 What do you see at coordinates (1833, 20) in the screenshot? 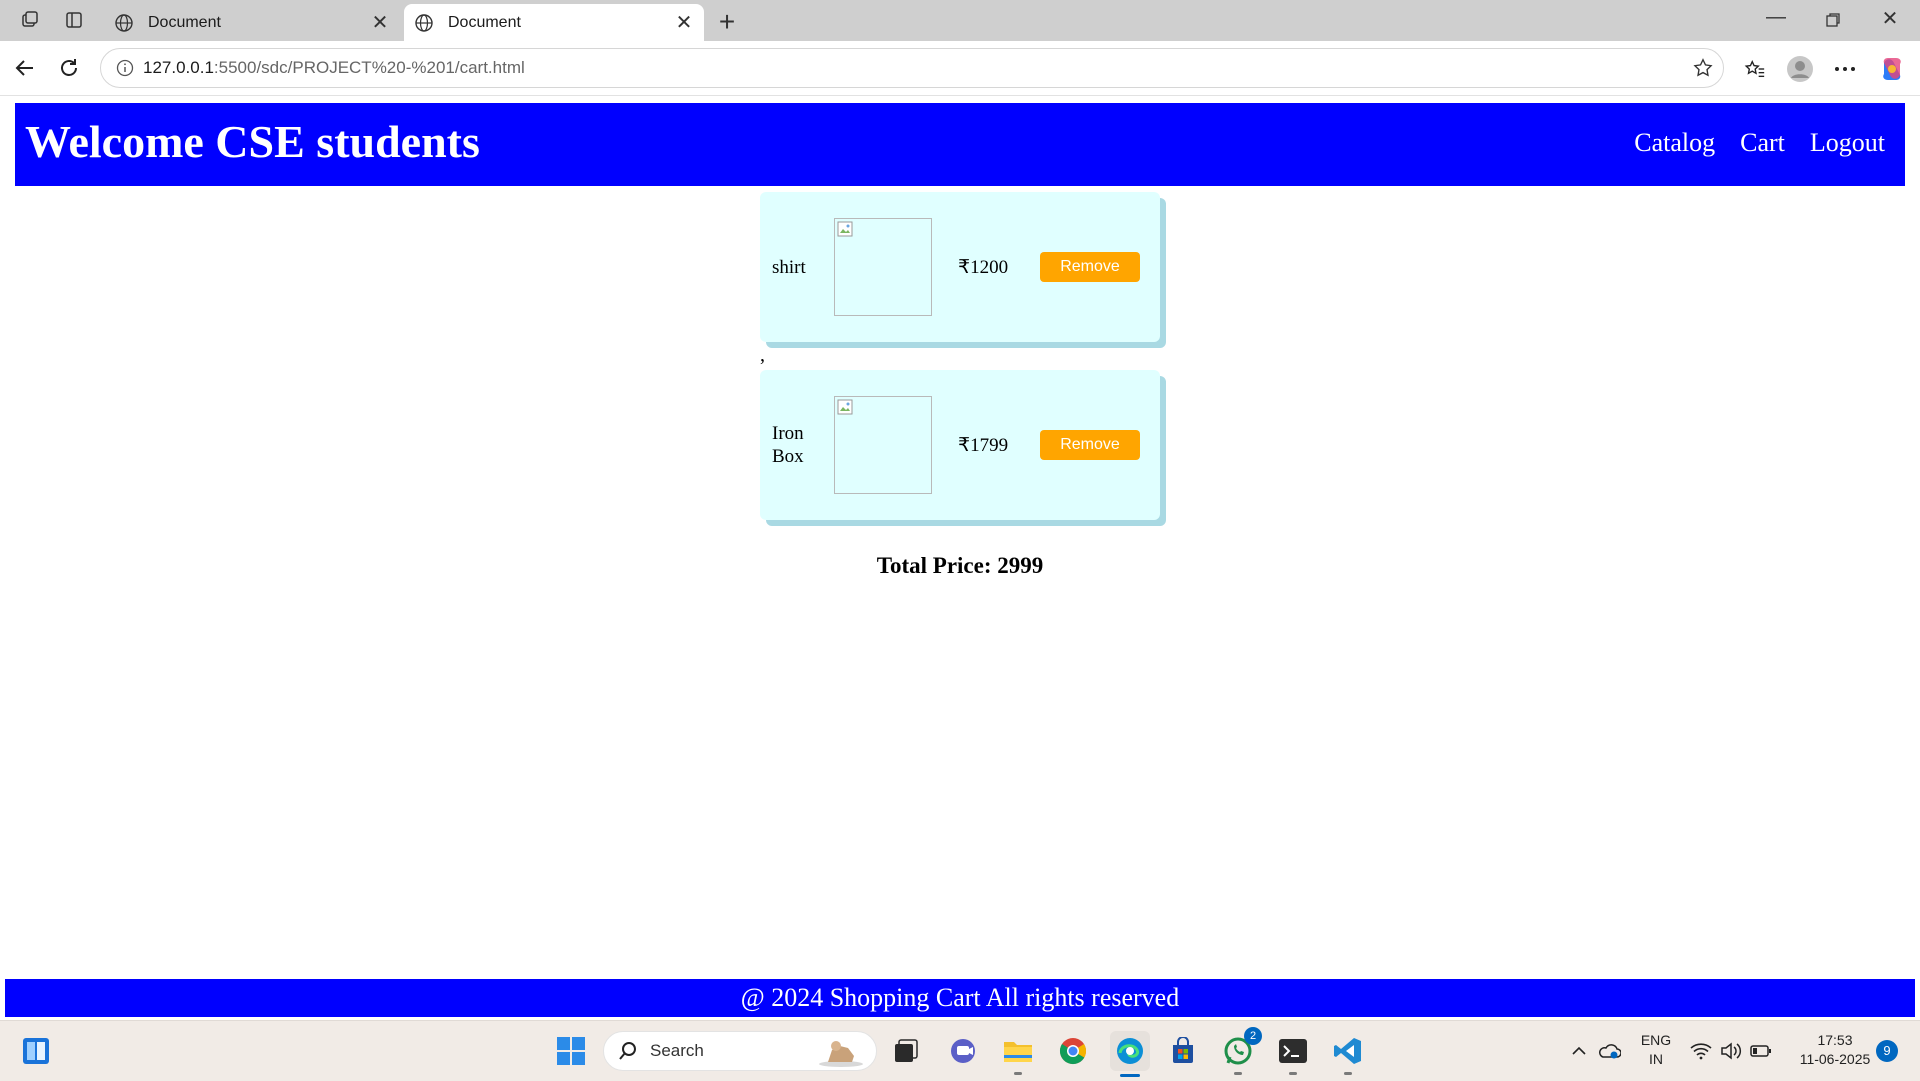
I see `restore-button` at bounding box center [1833, 20].